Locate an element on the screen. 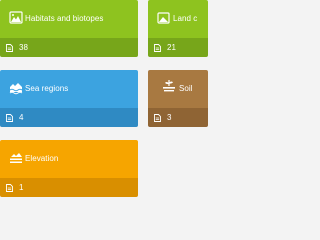  dataset-count: 1 is located at coordinates (21, 187).